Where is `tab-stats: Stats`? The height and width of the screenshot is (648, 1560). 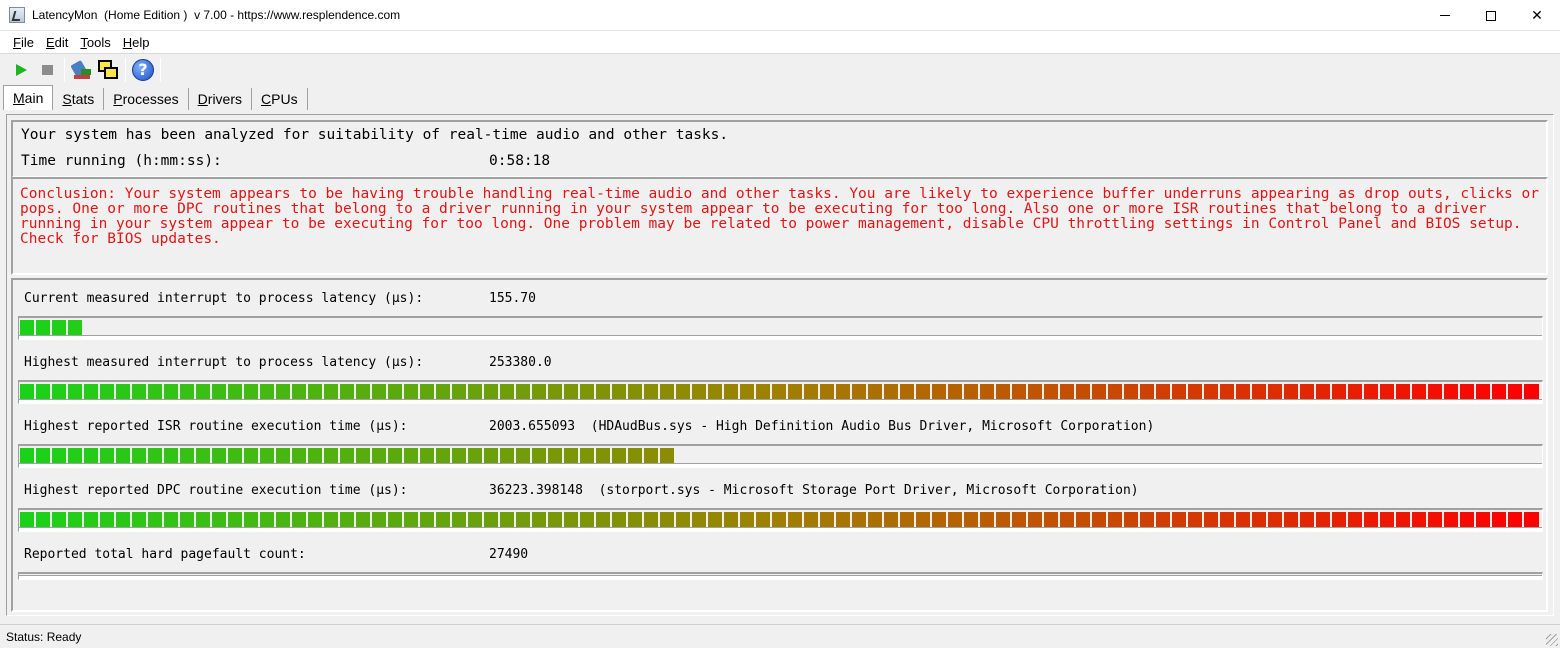
tab-stats: Stats is located at coordinates (79, 99).